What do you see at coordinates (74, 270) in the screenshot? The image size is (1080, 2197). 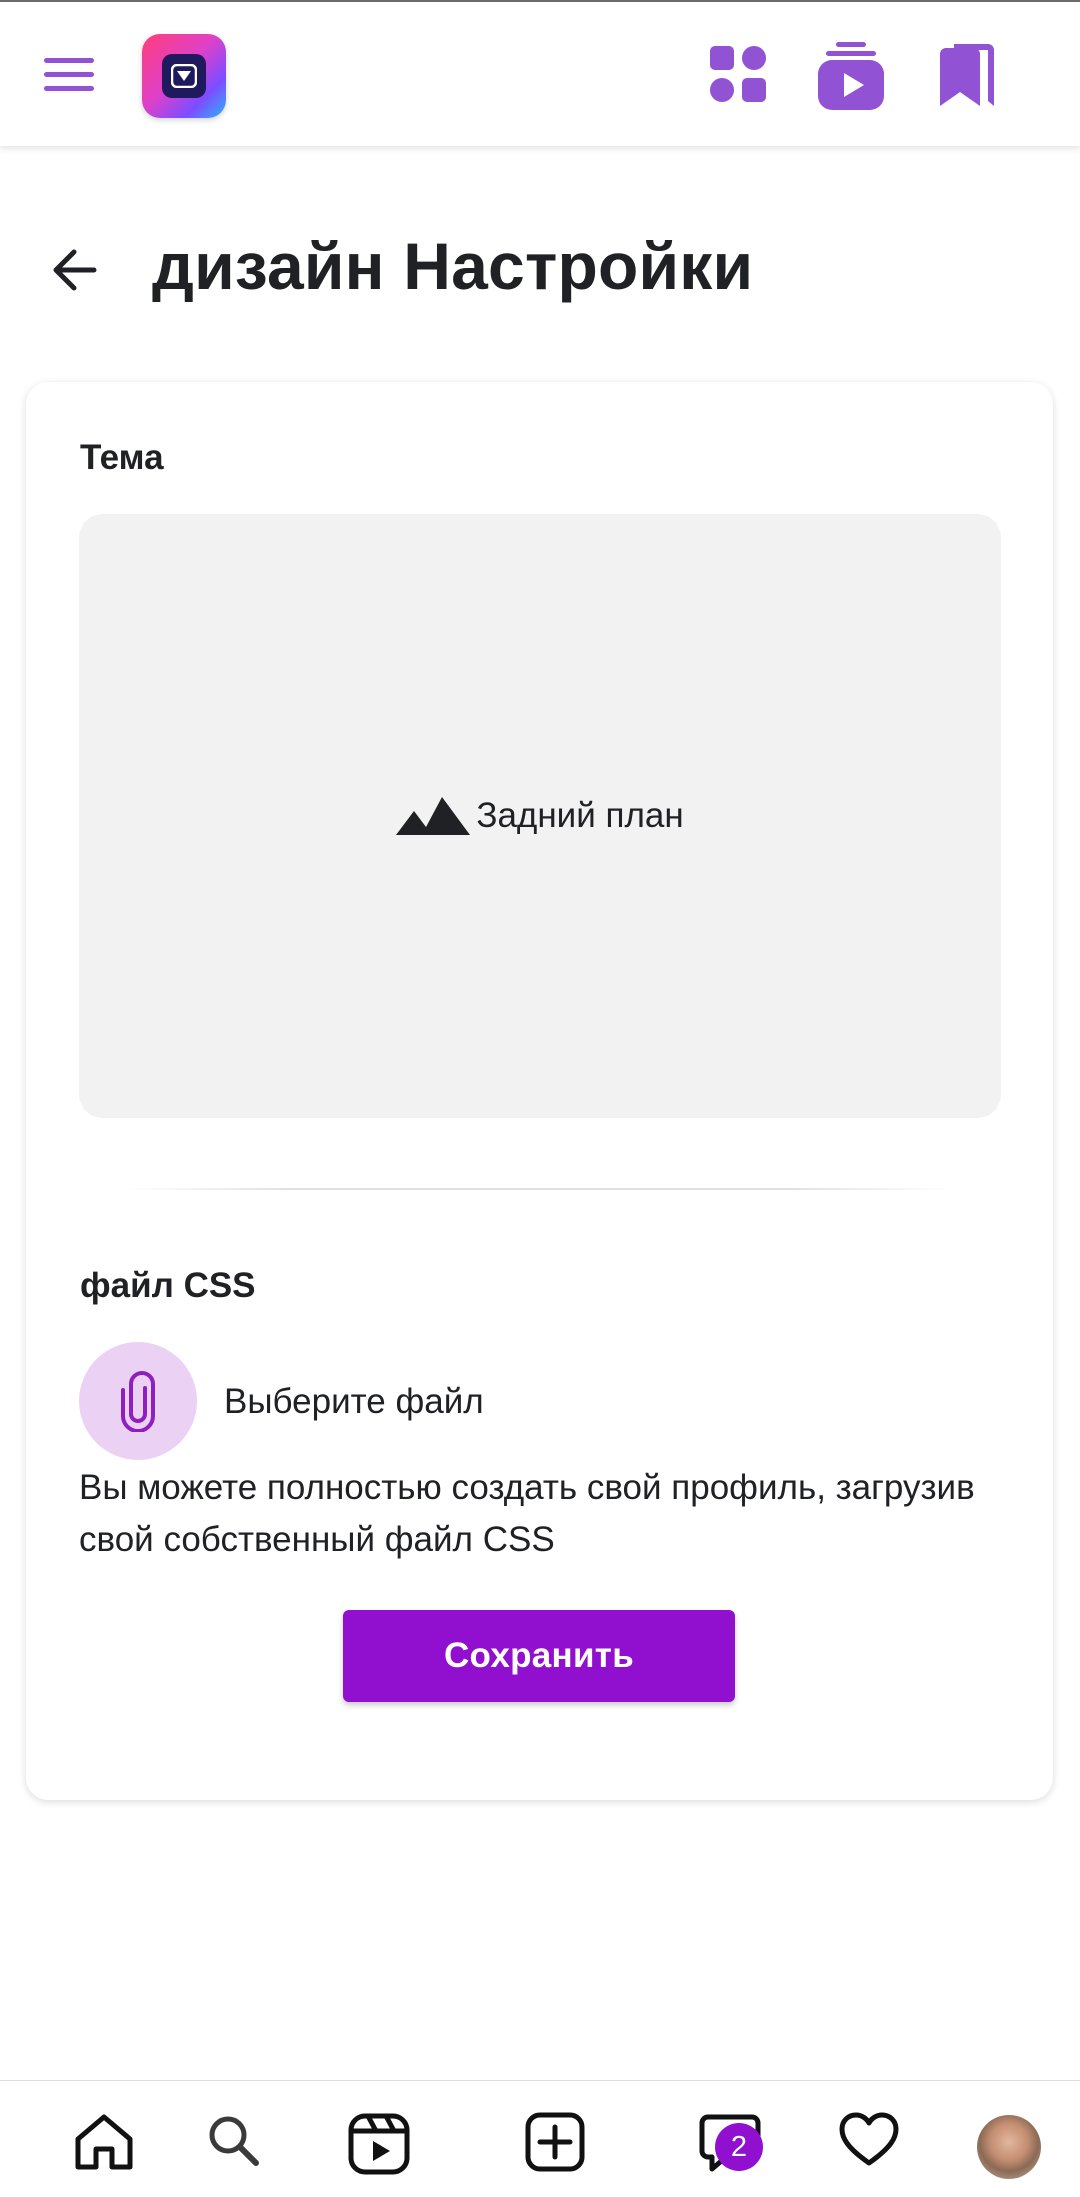 I see `back-arrow-icon` at bounding box center [74, 270].